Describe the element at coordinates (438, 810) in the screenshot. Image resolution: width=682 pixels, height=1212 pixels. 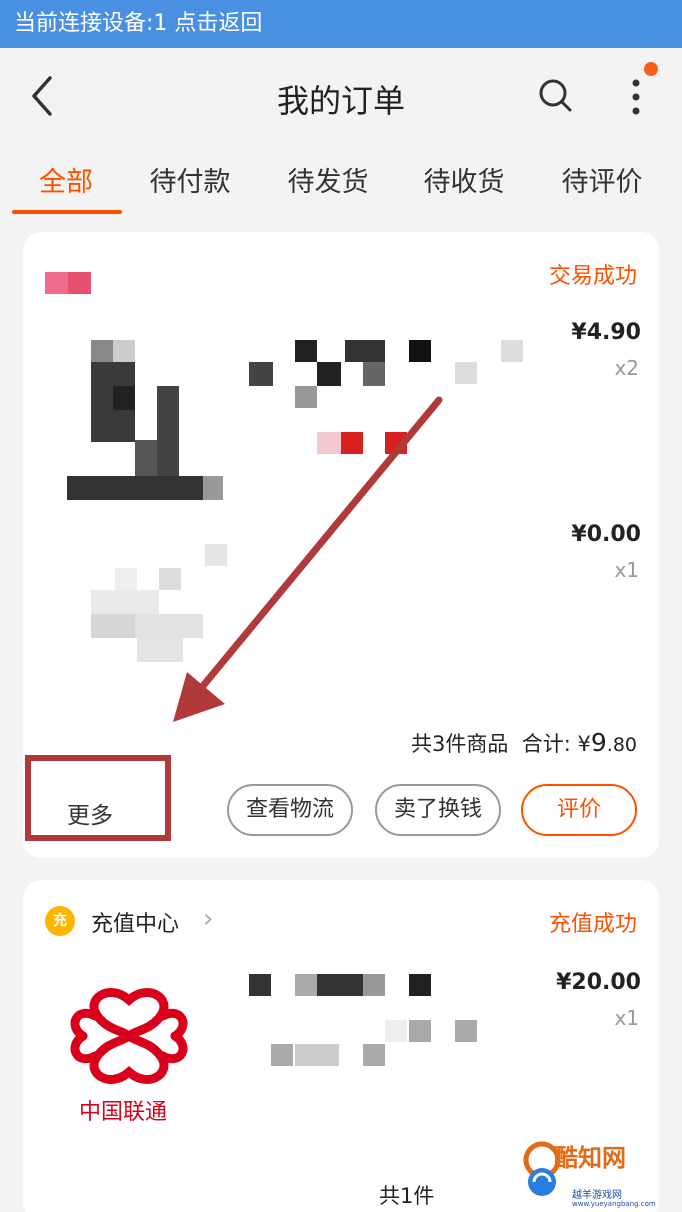
I see `resell-button: 卖了换钱` at that location.